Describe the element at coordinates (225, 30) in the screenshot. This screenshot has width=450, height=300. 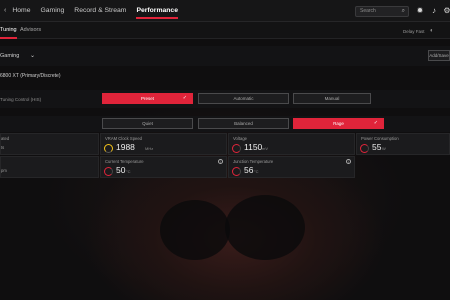
I see `sub-nav: Tuning Advisors Delay Fast ◐` at that location.